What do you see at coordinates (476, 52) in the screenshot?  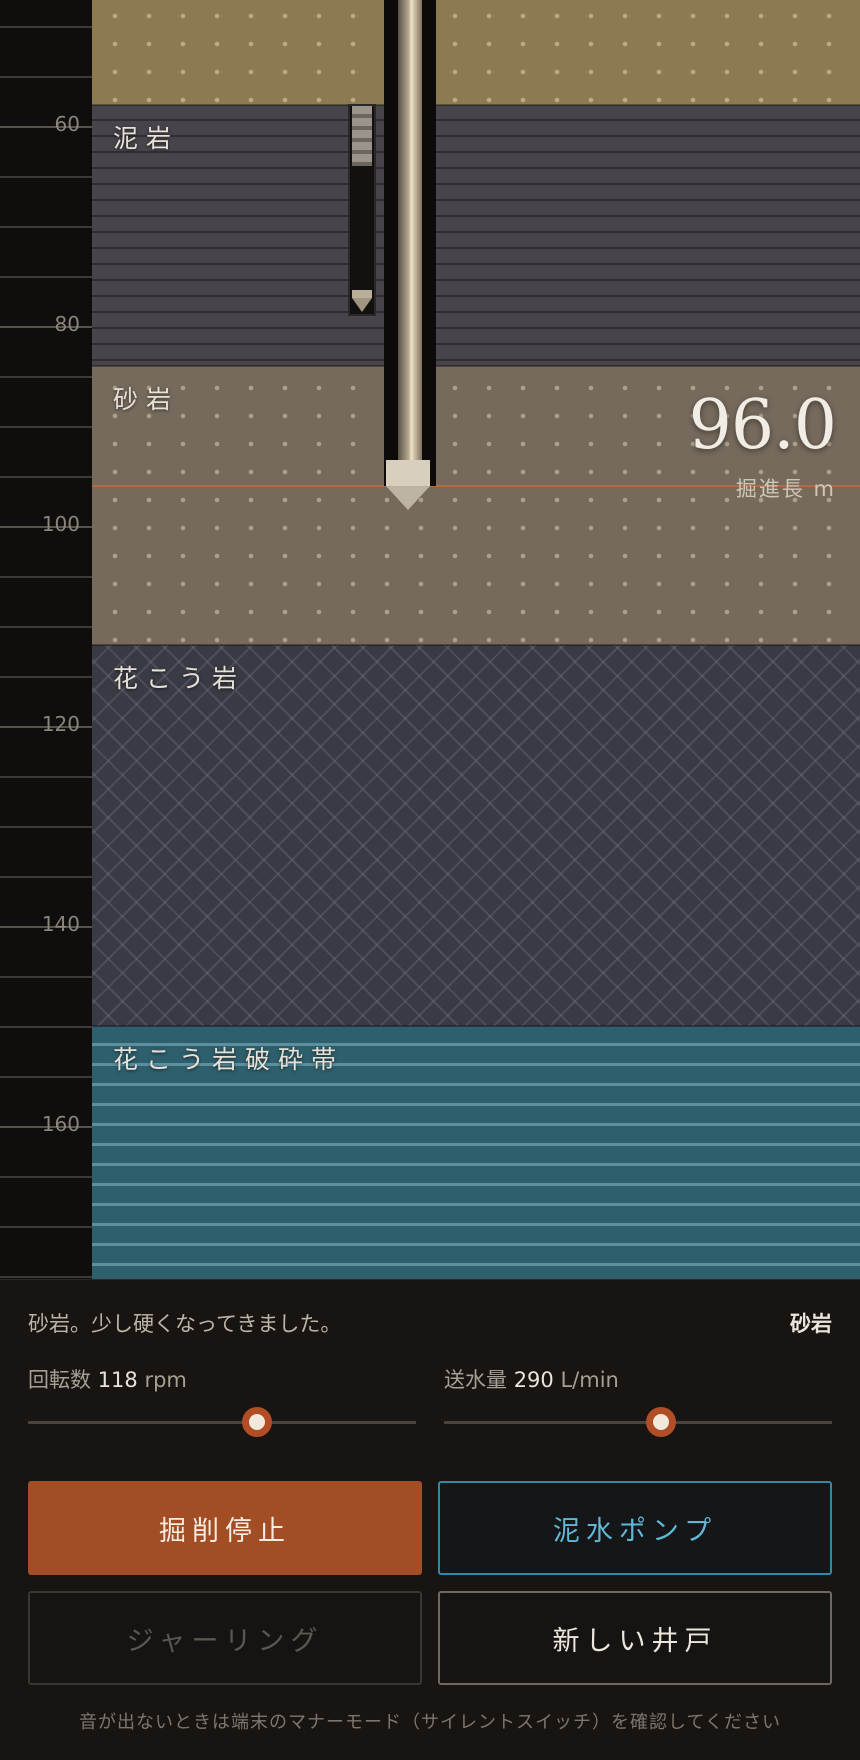 I see `layer-sand-top` at bounding box center [476, 52].